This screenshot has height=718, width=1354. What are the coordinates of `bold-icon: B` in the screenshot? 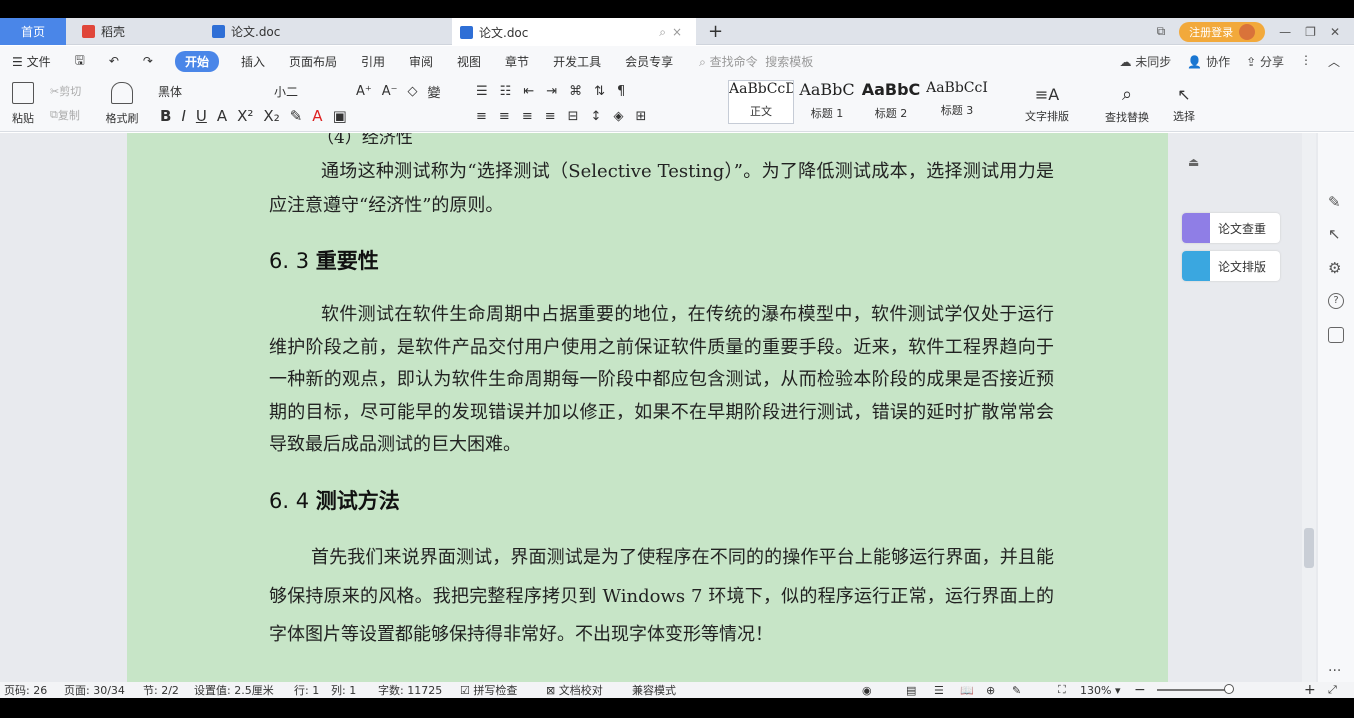 It's located at (165, 116).